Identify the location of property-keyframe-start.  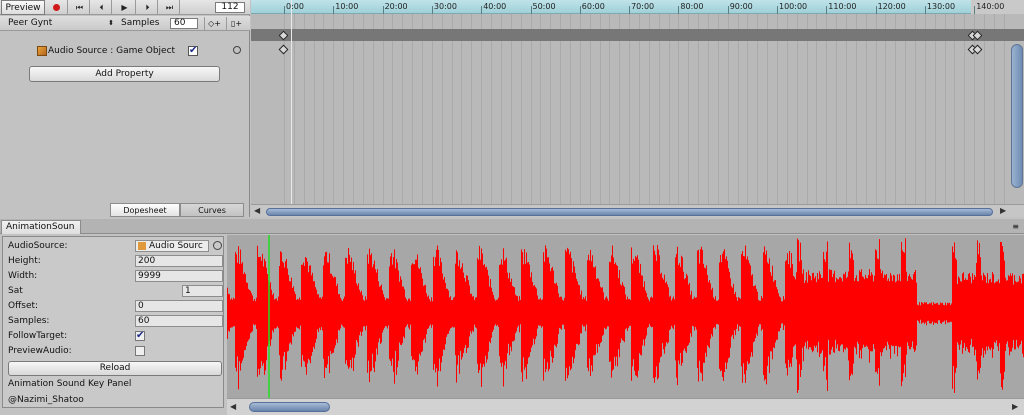
(283, 49).